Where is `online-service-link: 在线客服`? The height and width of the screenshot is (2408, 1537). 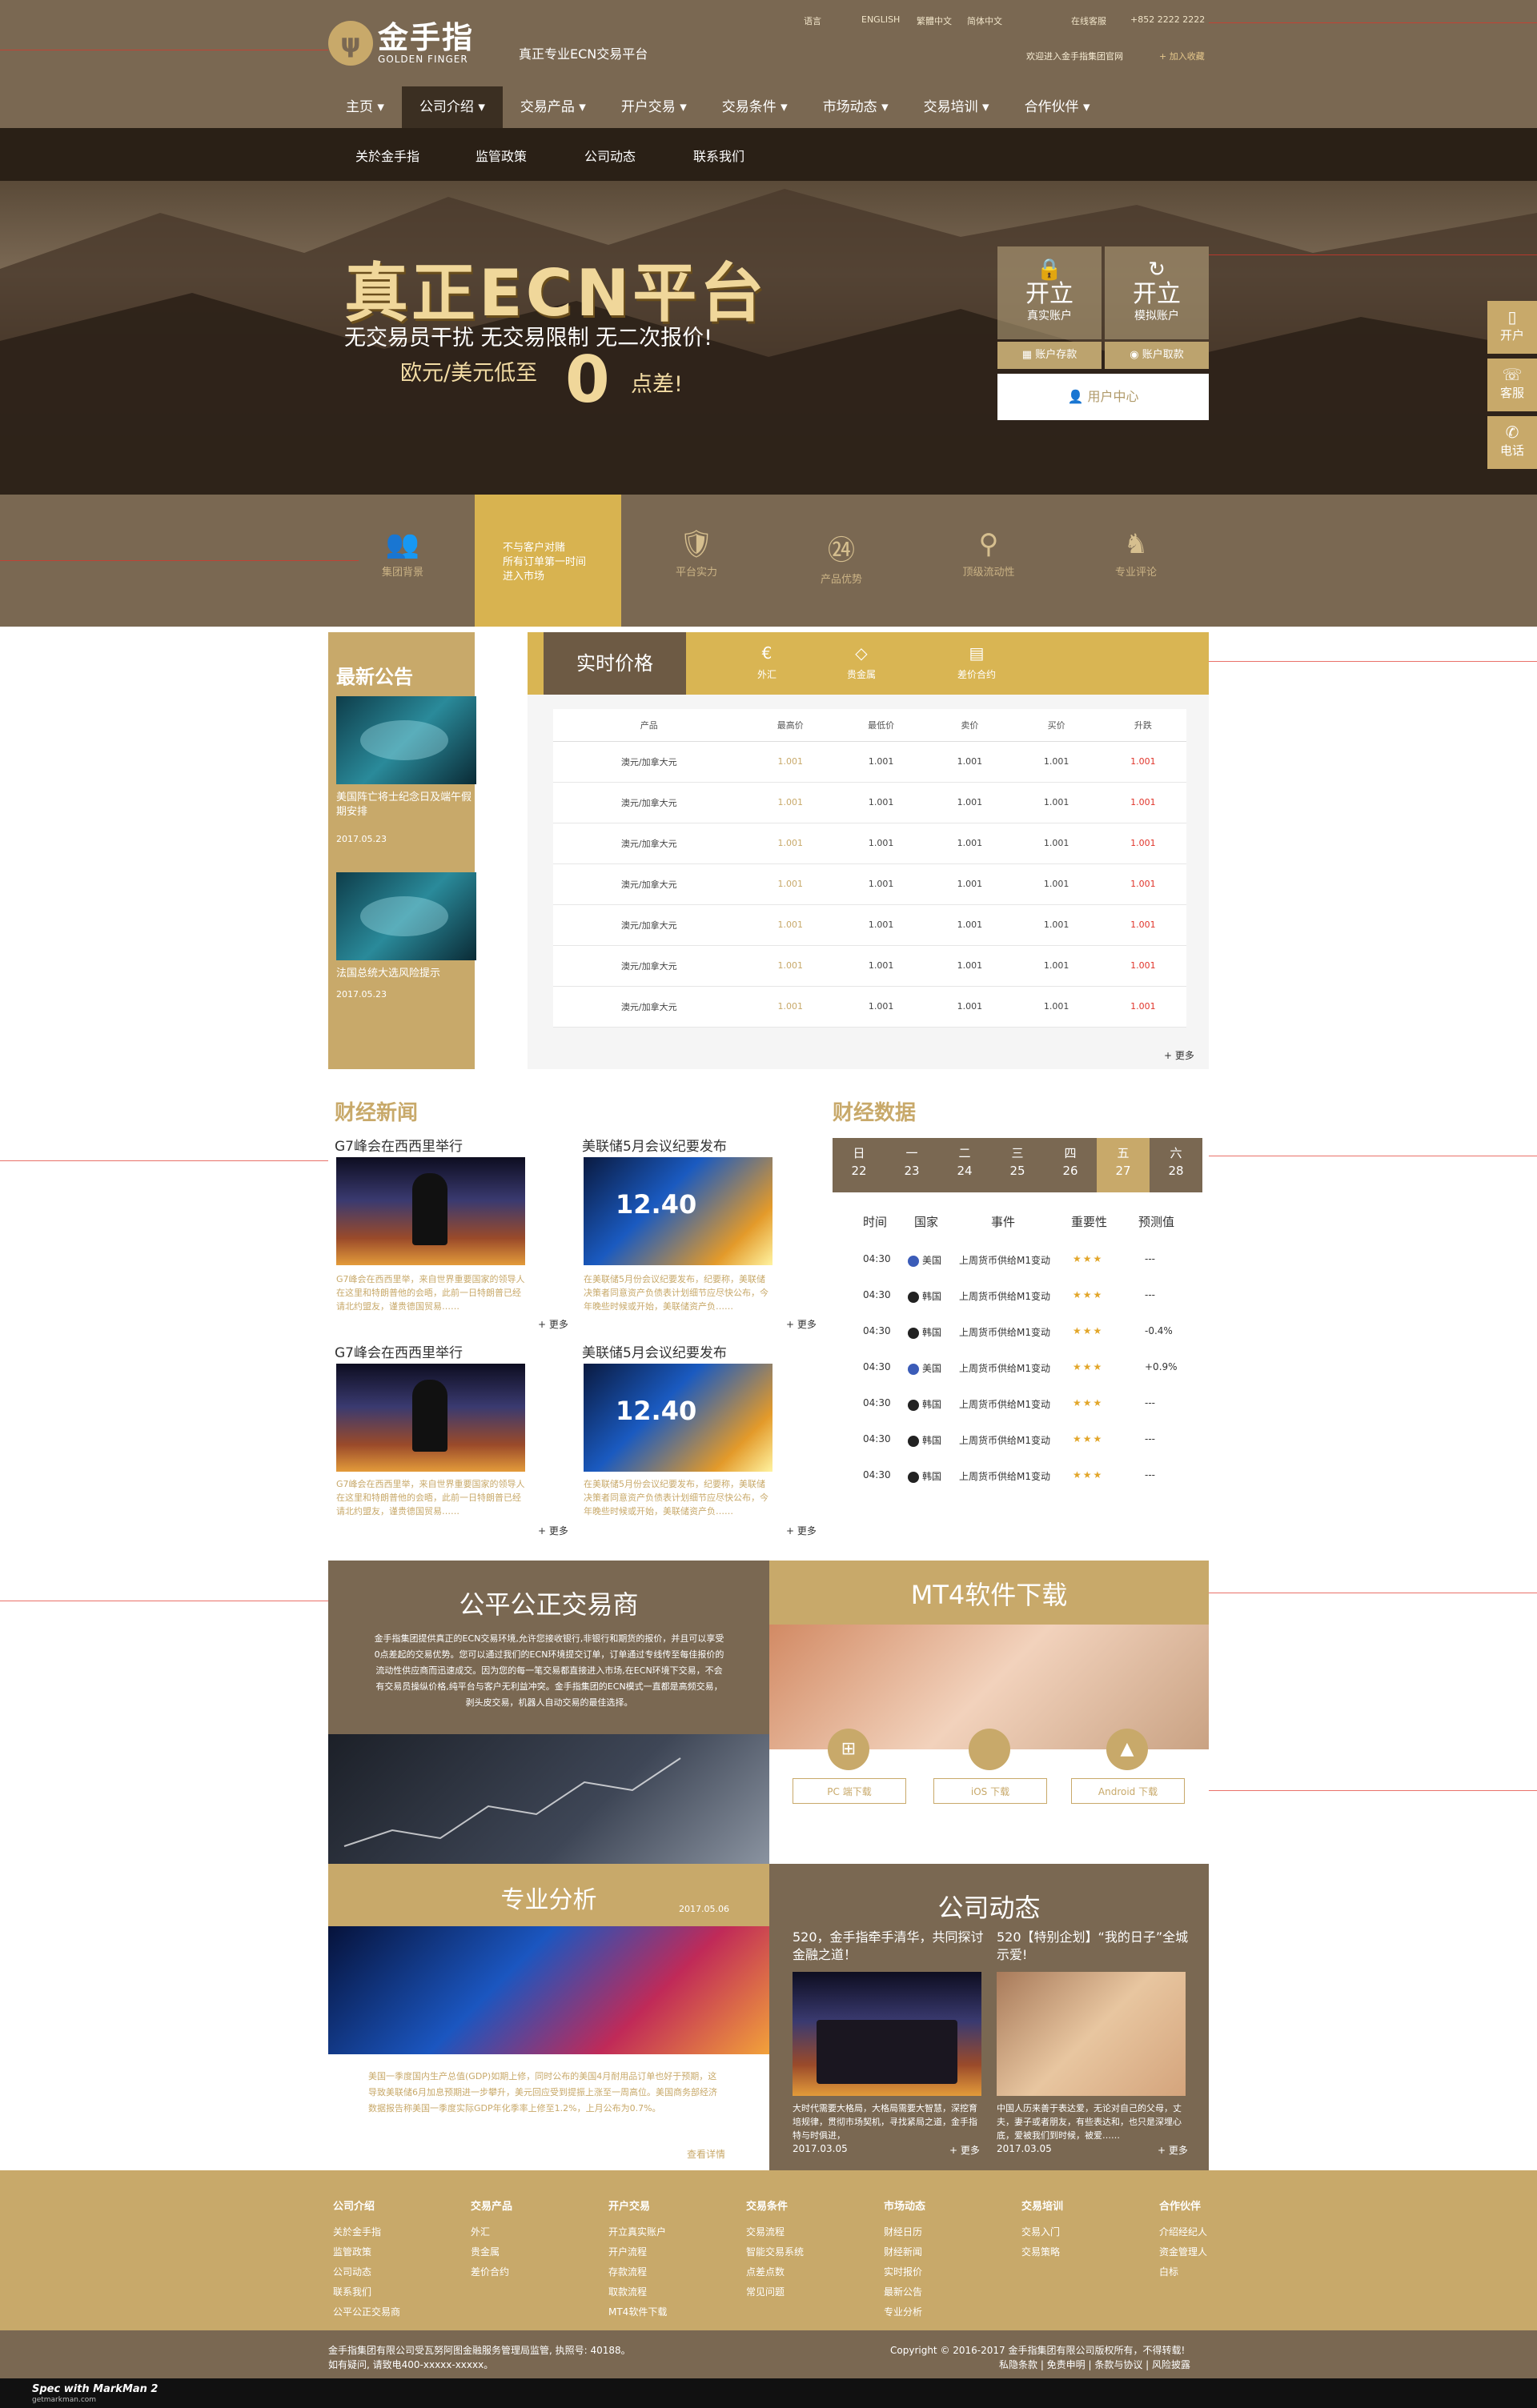 online-service-link: 在线客服 is located at coordinates (1088, 20).